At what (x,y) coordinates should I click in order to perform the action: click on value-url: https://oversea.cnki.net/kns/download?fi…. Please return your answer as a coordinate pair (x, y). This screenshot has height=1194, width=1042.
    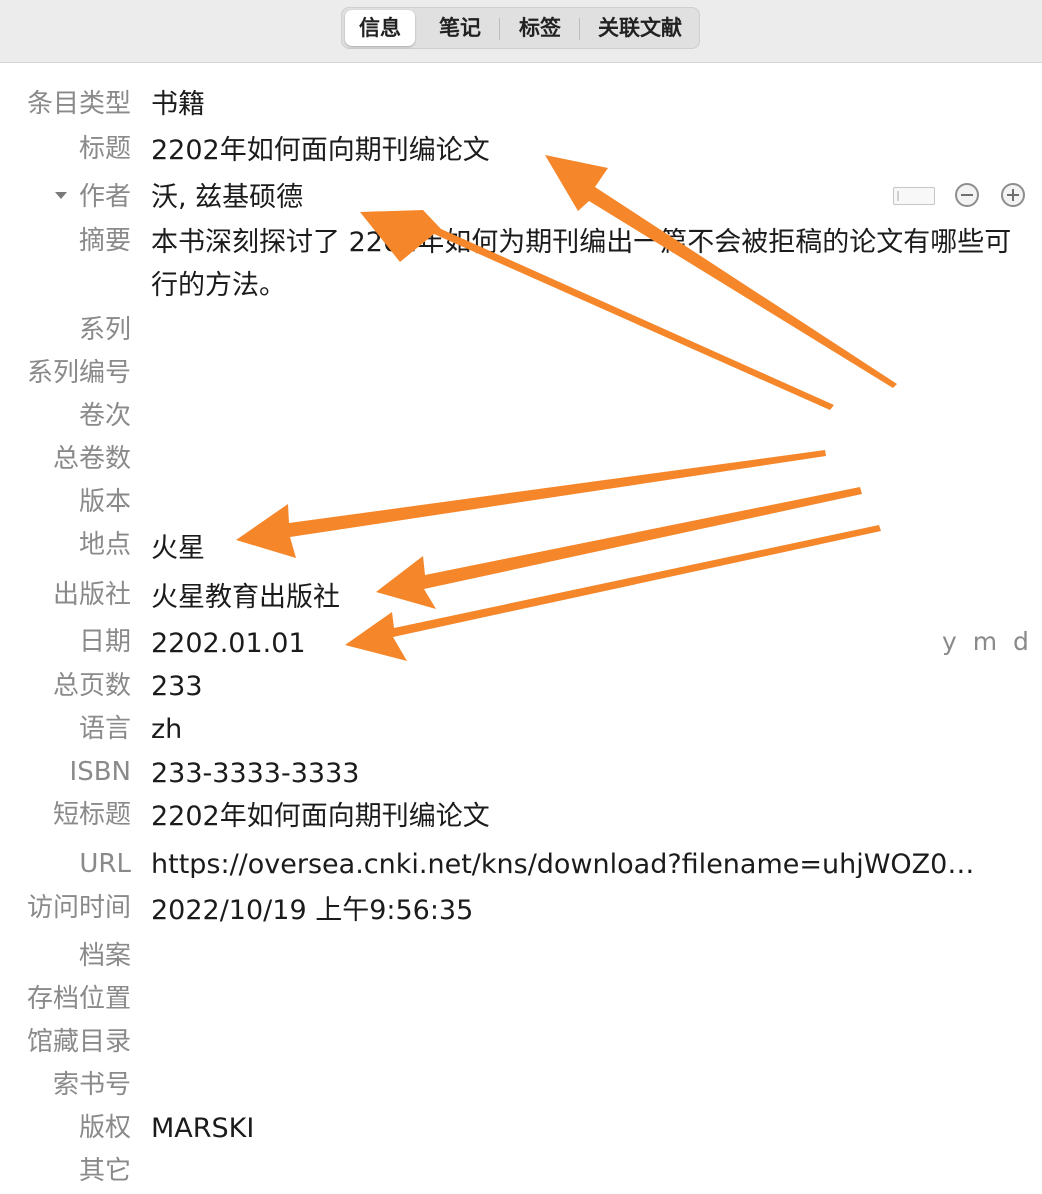
    Looking at the image, I should click on (581, 864).